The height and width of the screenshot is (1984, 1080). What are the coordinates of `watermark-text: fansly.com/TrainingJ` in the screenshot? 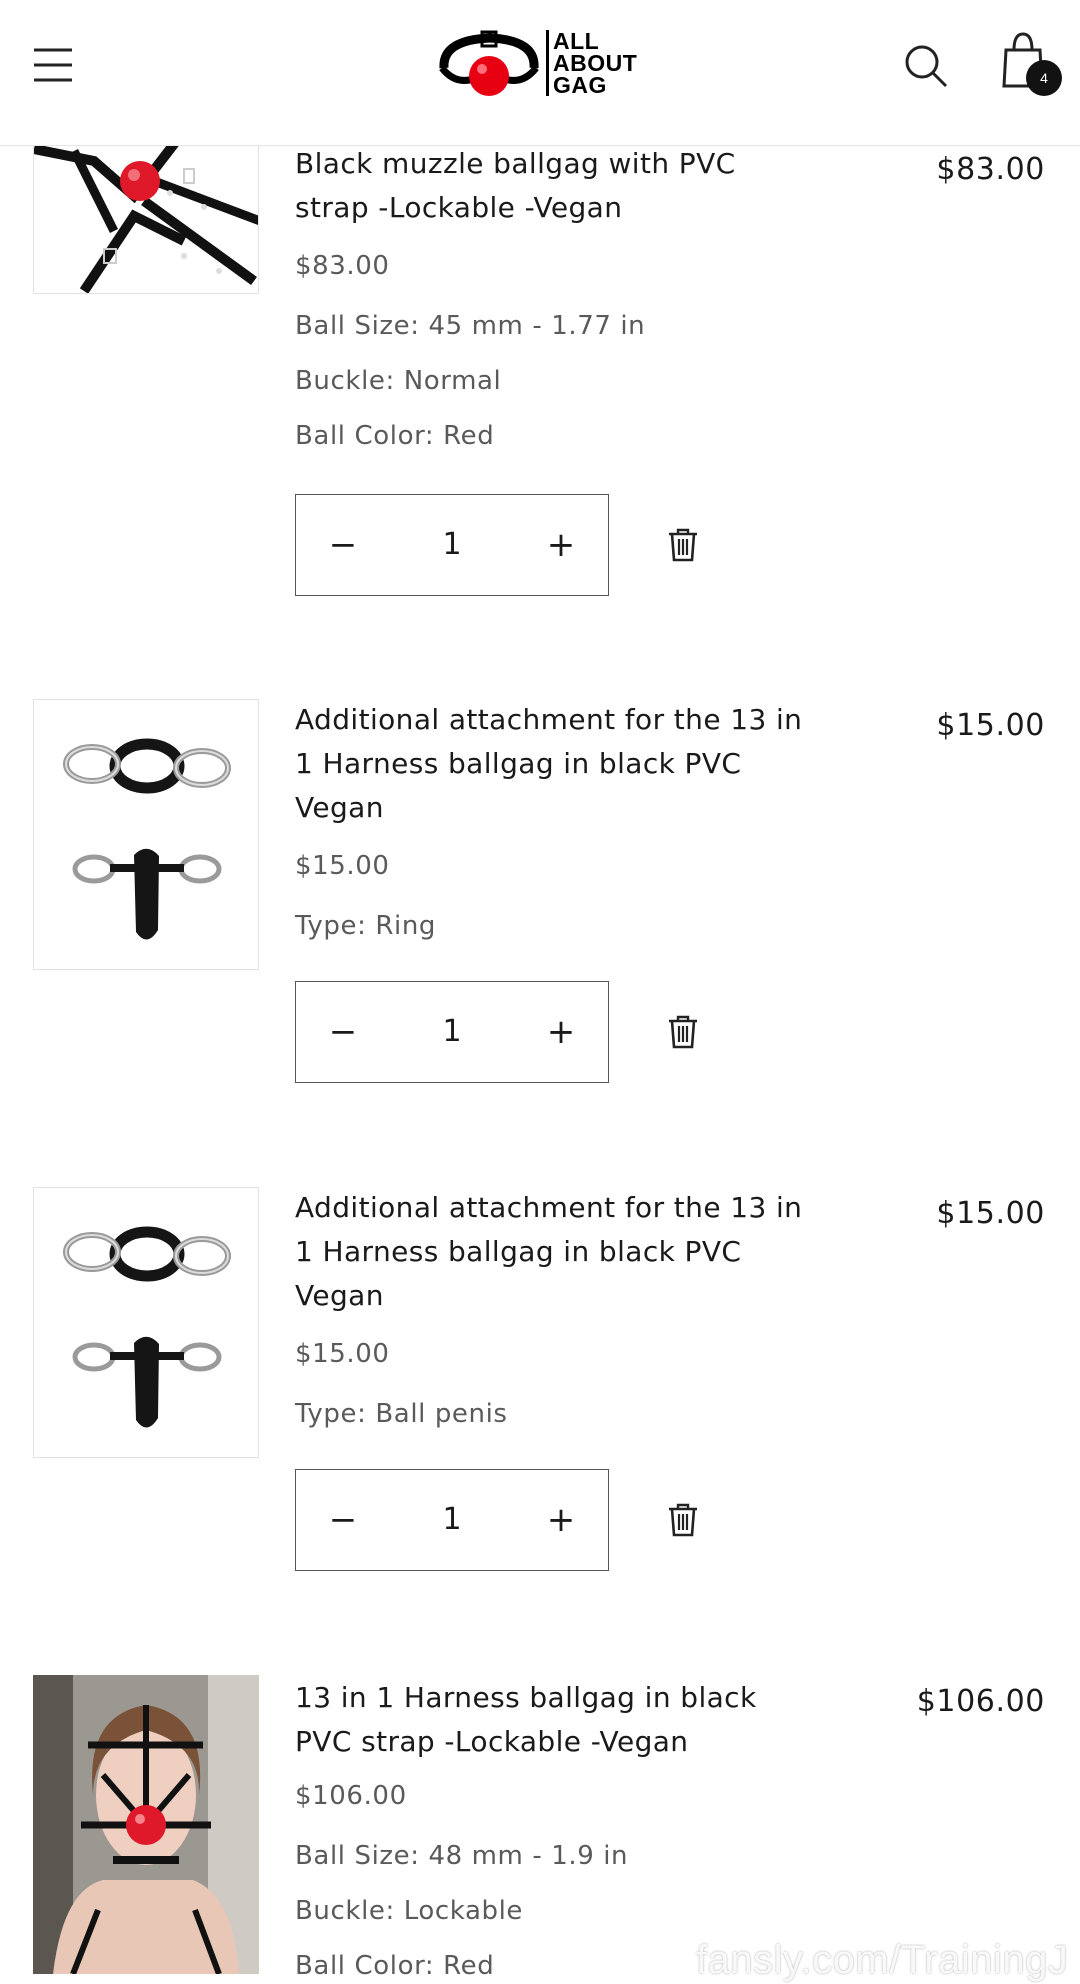 It's located at (882, 1960).